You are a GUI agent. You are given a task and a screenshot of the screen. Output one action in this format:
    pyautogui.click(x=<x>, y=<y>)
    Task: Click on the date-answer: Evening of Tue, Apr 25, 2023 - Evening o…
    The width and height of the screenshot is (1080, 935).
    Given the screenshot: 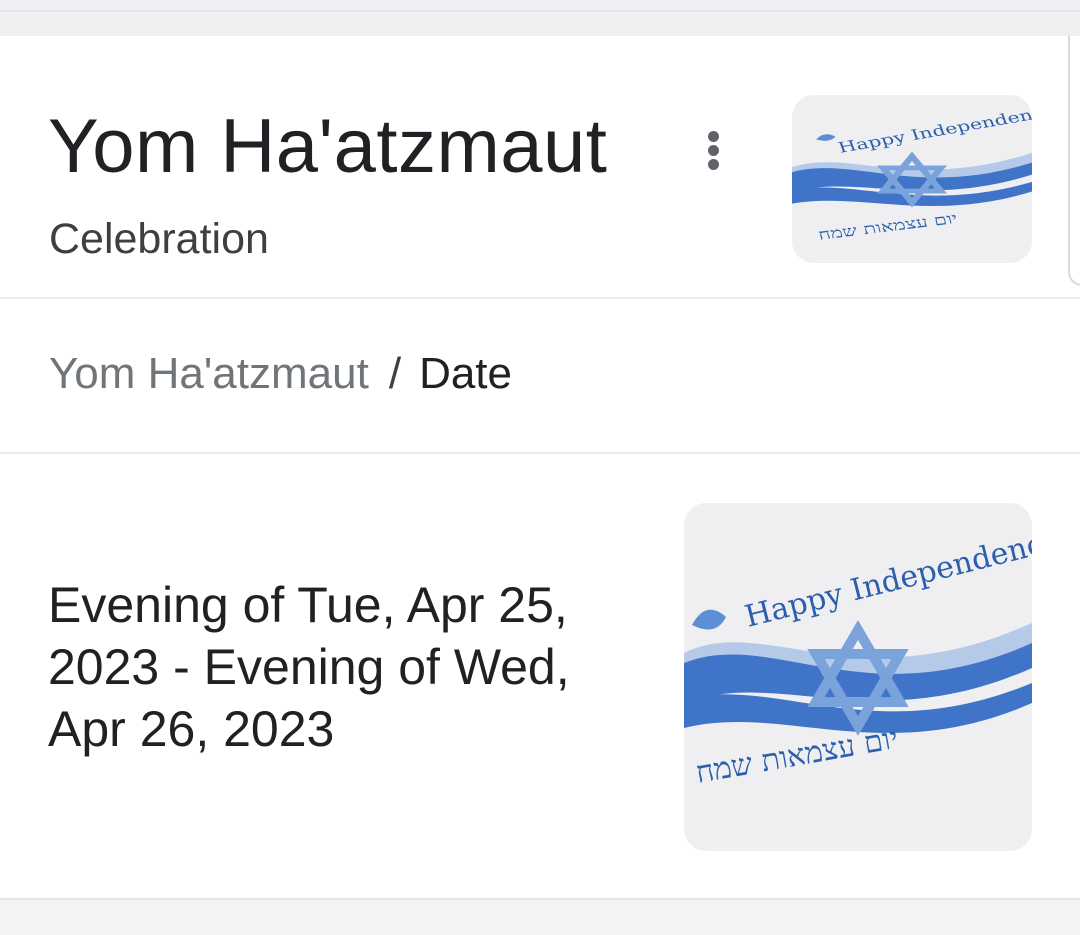 What is the action you would take?
    pyautogui.click(x=309, y=667)
    